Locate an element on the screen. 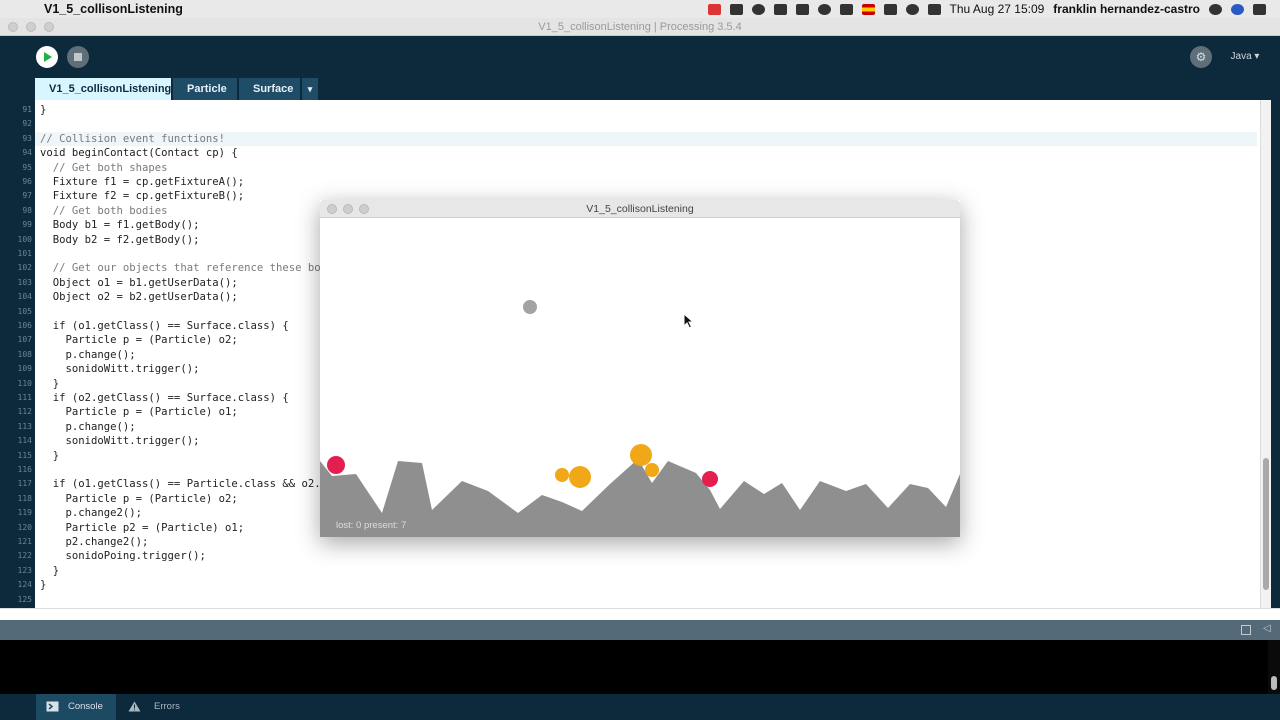 This screenshot has width=1280, height=720. line-number: 107 is located at coordinates (24, 340).